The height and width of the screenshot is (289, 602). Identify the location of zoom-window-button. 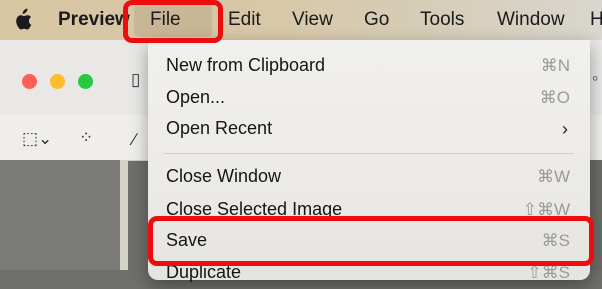
(85, 81).